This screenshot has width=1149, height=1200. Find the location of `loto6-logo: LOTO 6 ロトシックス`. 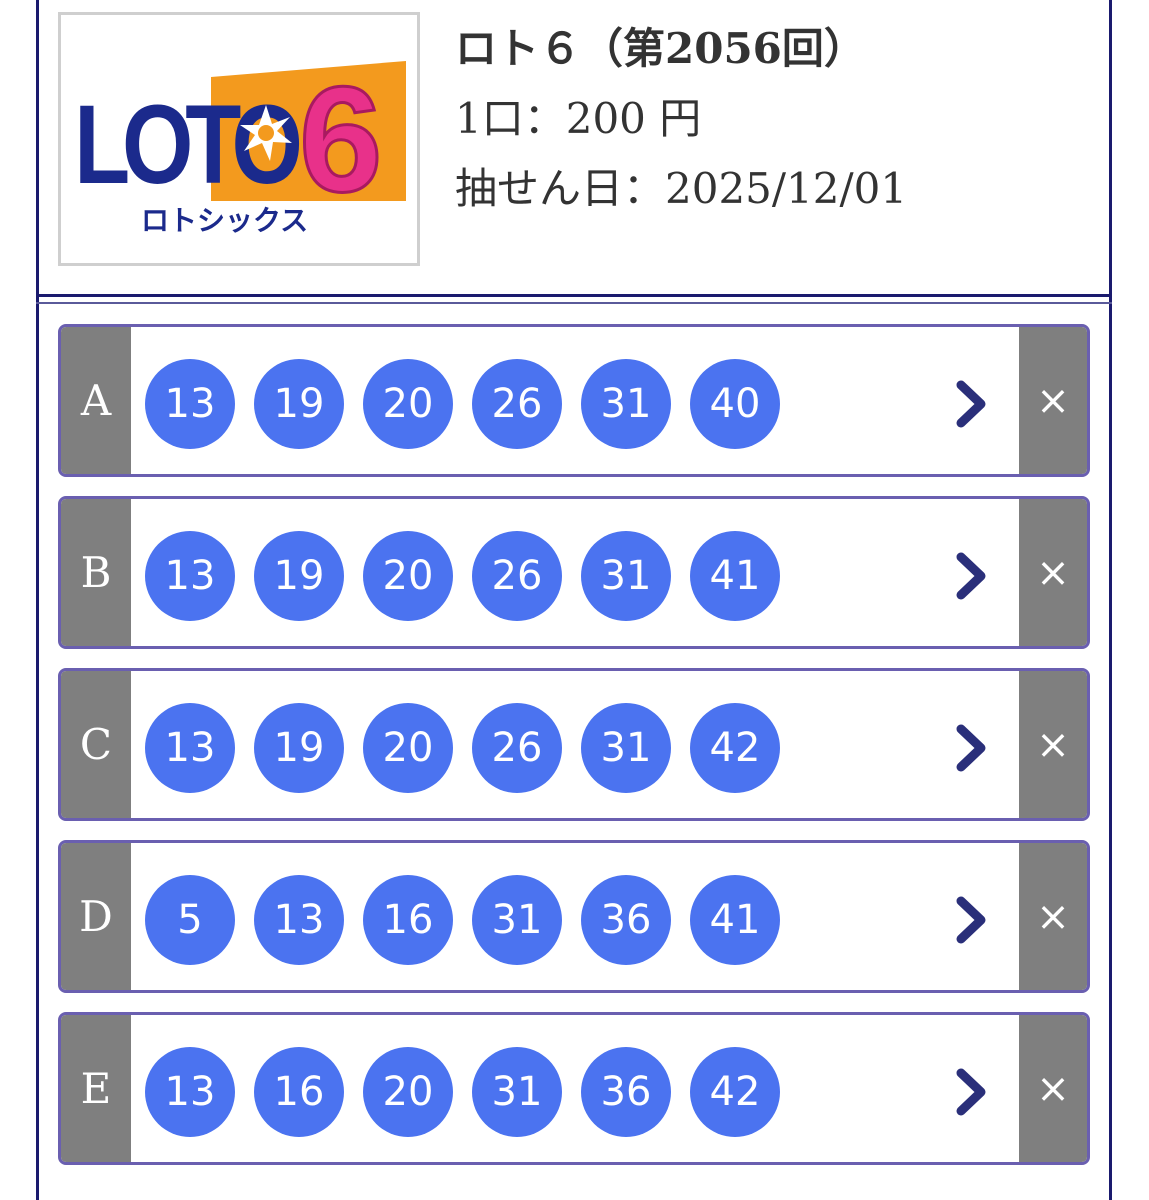

loto6-logo: LOTO 6 ロトシックス is located at coordinates (239, 139).